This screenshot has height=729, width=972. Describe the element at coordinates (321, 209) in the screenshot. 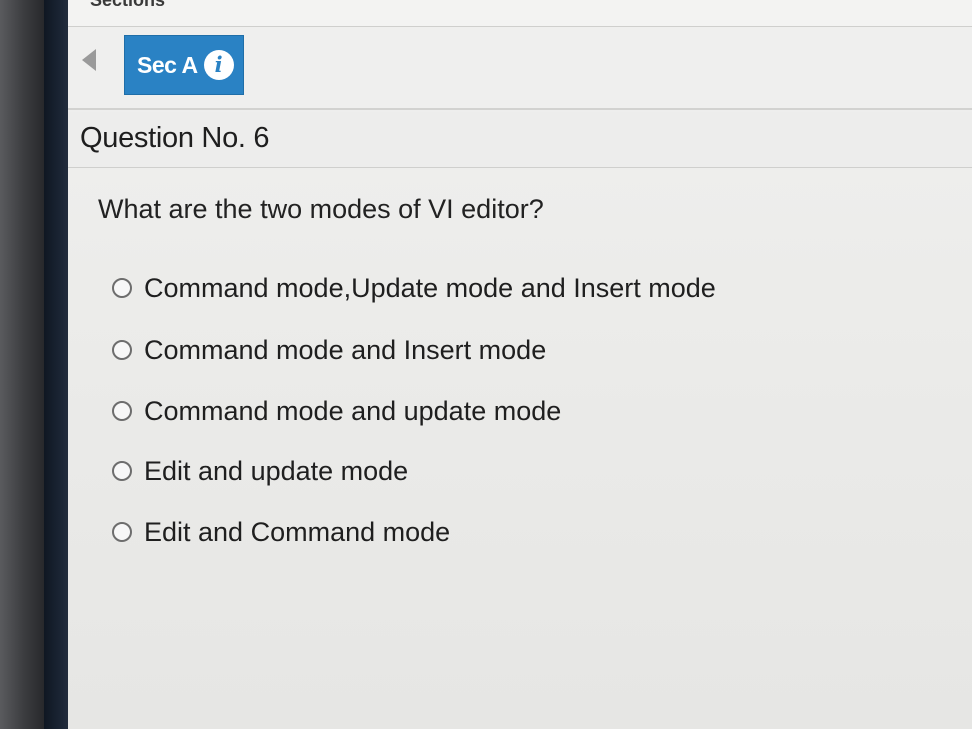

I see `question-text: What are the two modes of VI editor?` at that location.